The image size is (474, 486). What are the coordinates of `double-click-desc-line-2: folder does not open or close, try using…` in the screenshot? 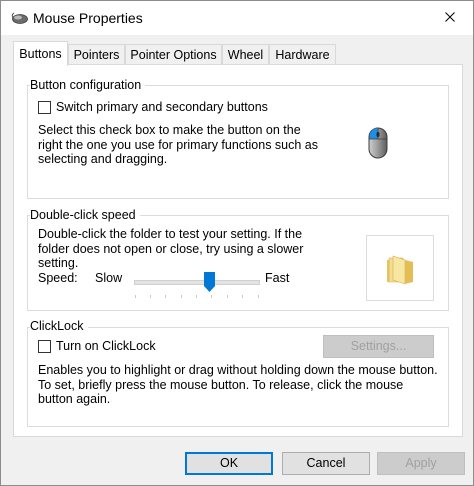 It's located at (171, 248).